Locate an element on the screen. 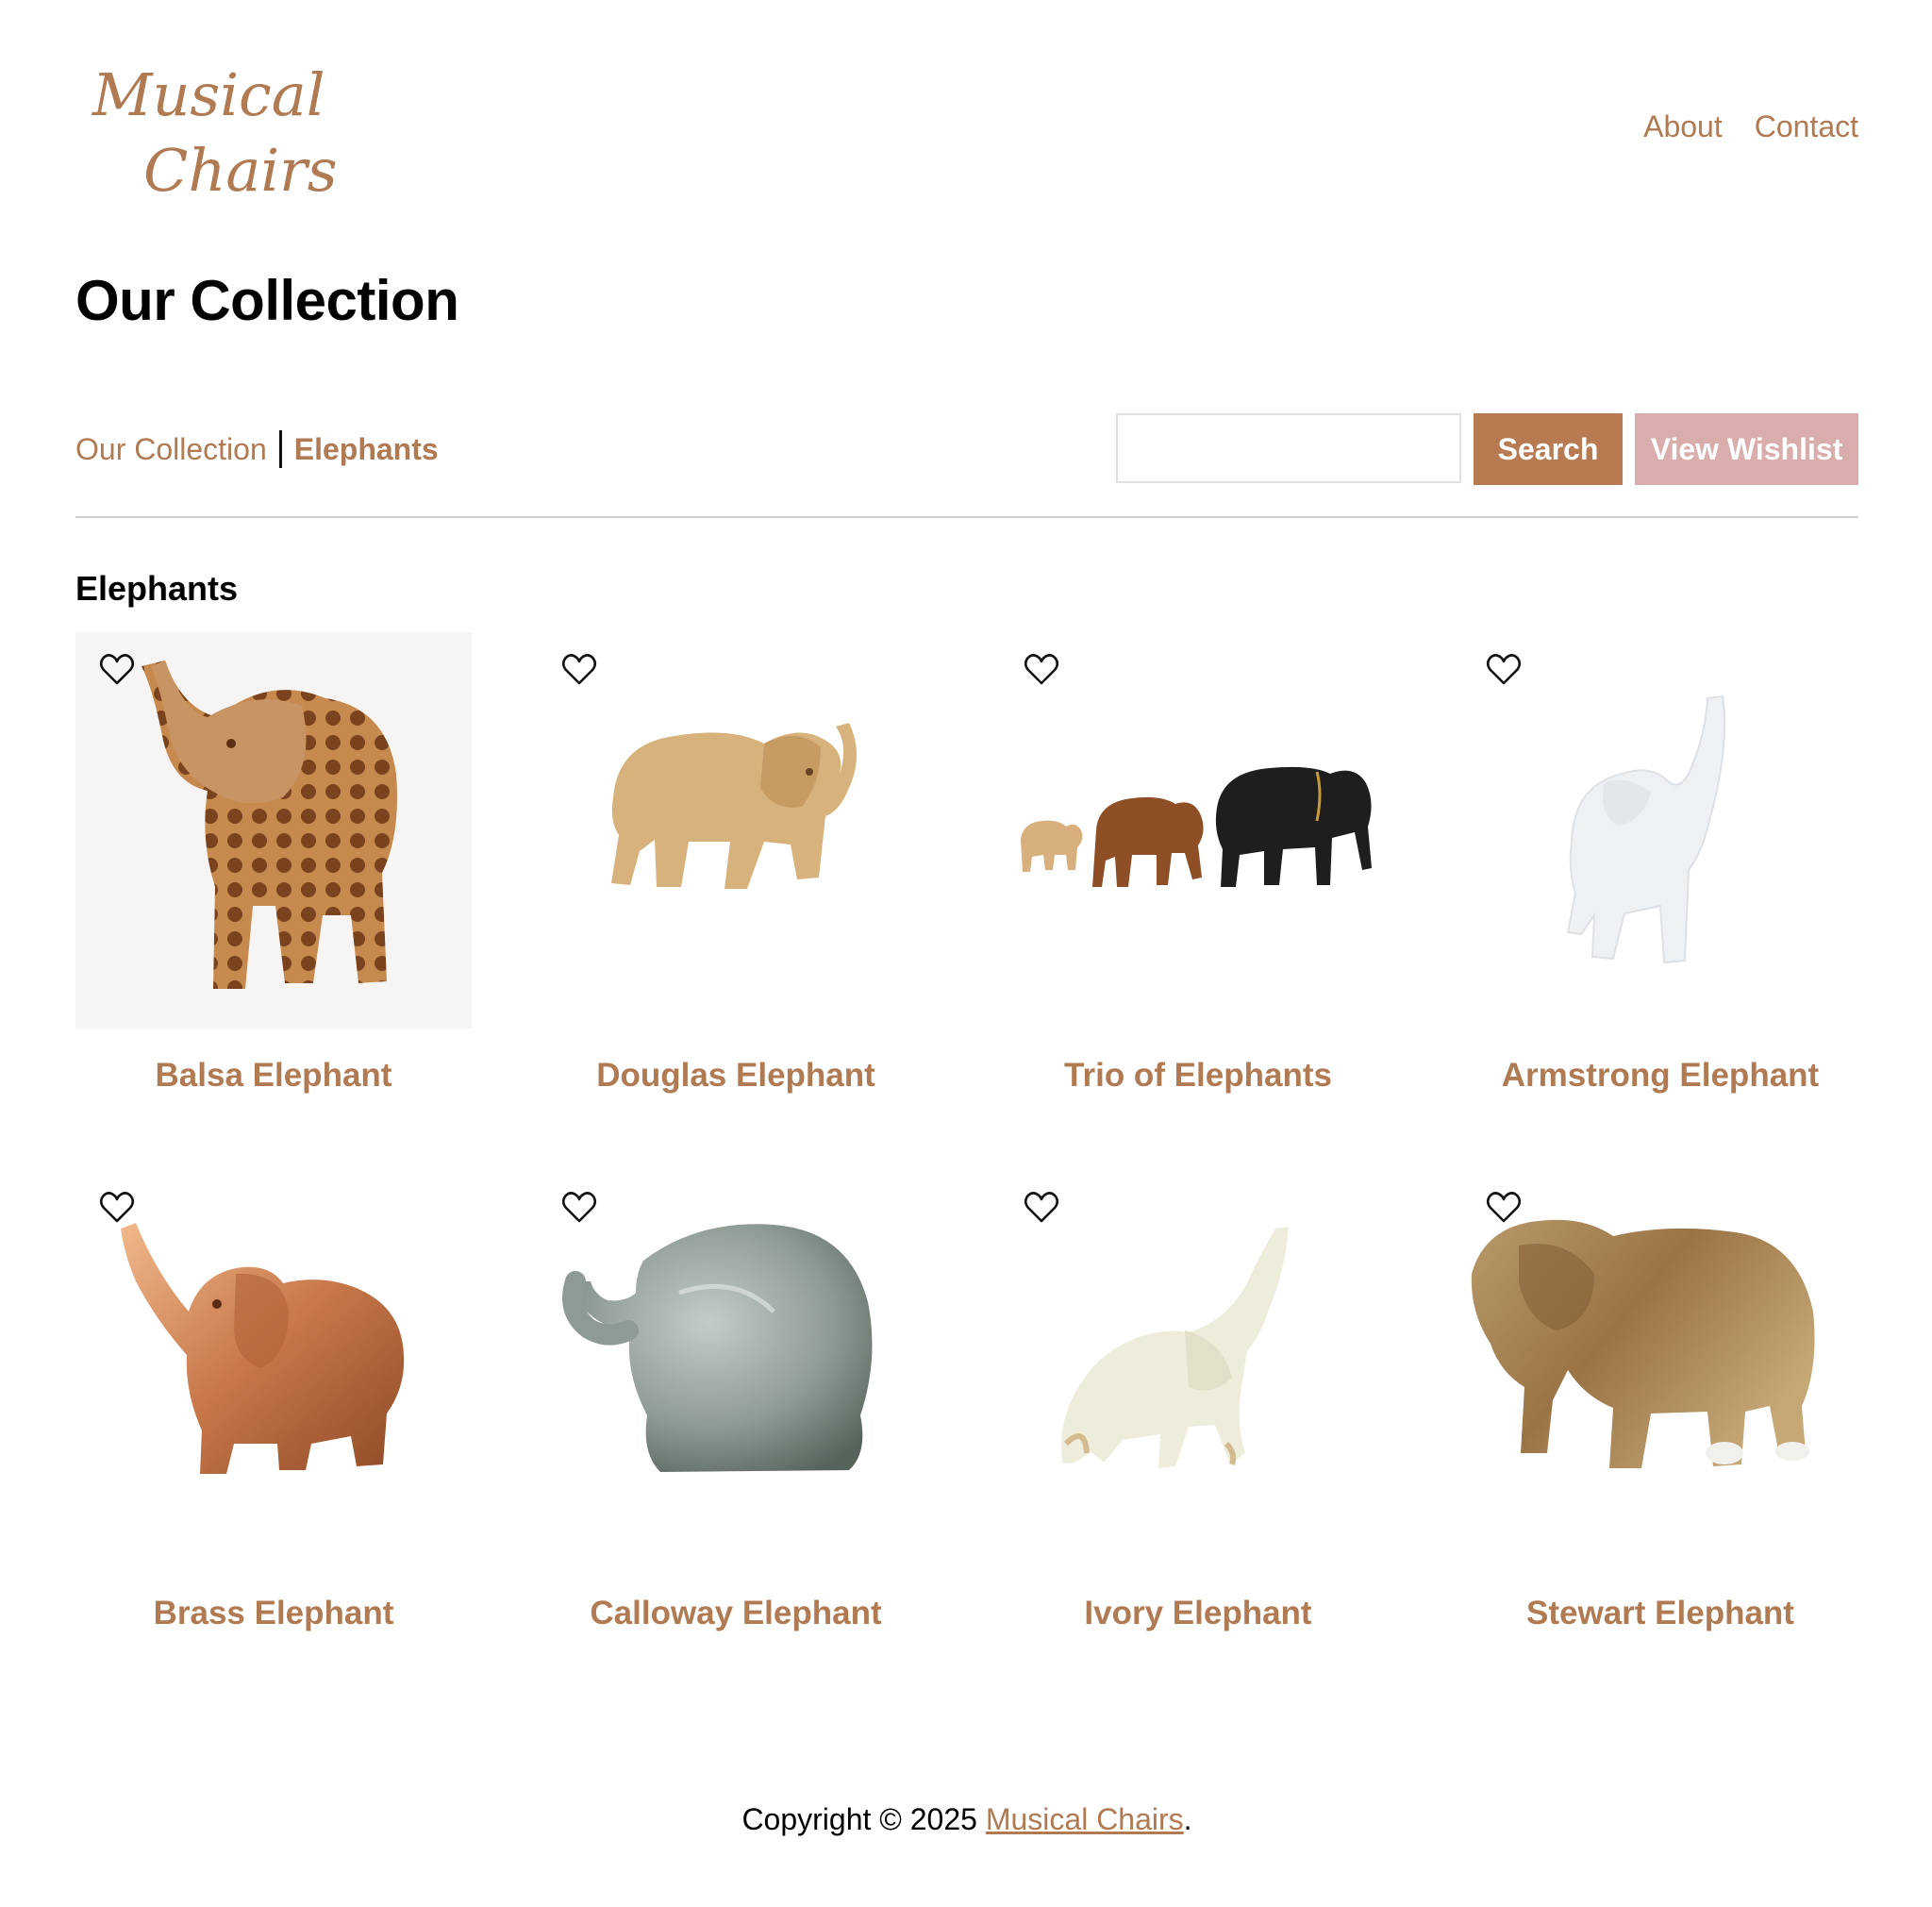  toolbar-divider is located at coordinates (967, 517).